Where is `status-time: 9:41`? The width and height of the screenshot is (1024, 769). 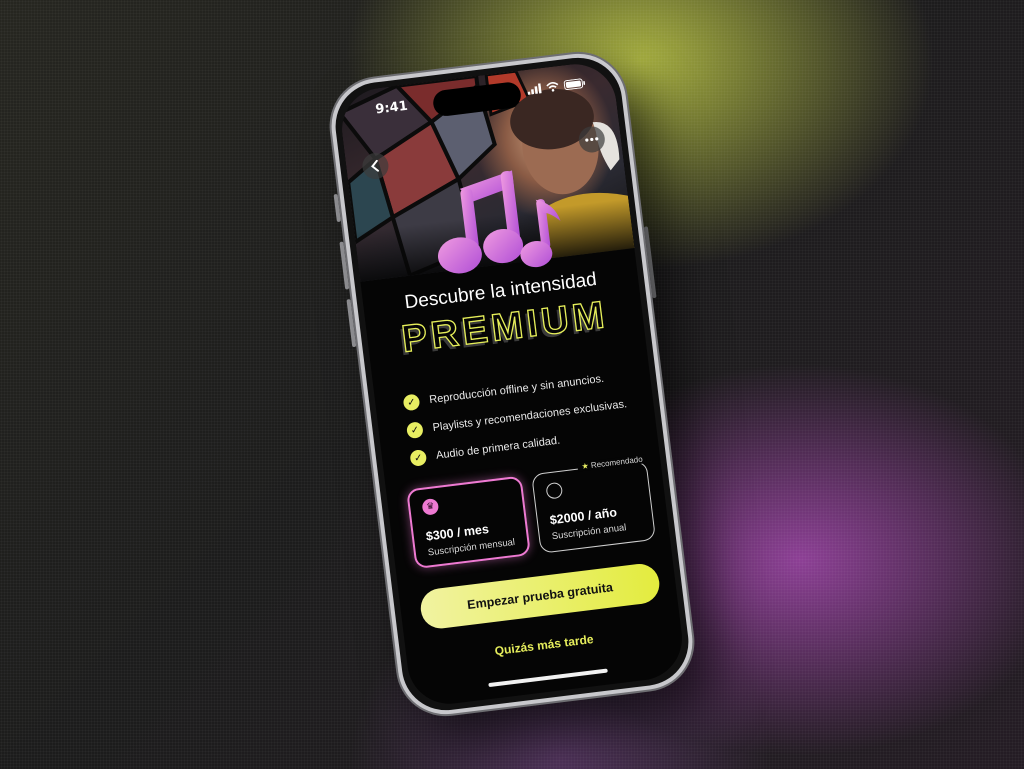
status-time: 9:41 is located at coordinates (391, 108).